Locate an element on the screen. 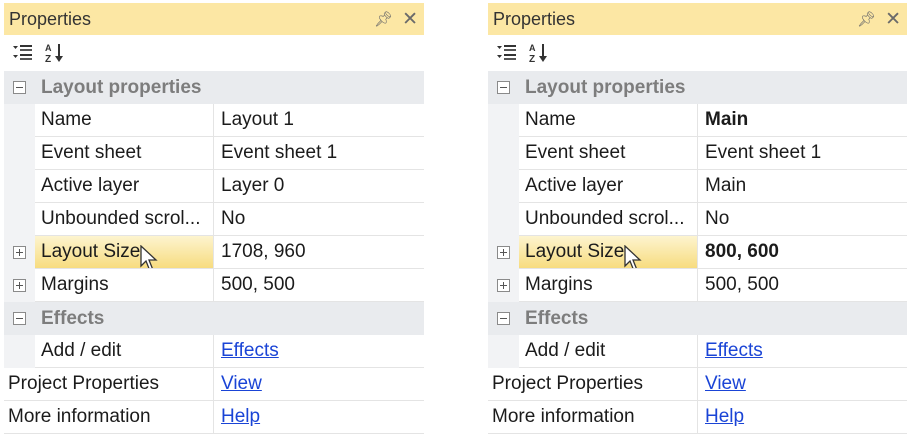  property-row-active-layer: Active layer Layer 0 is located at coordinates (214, 186).